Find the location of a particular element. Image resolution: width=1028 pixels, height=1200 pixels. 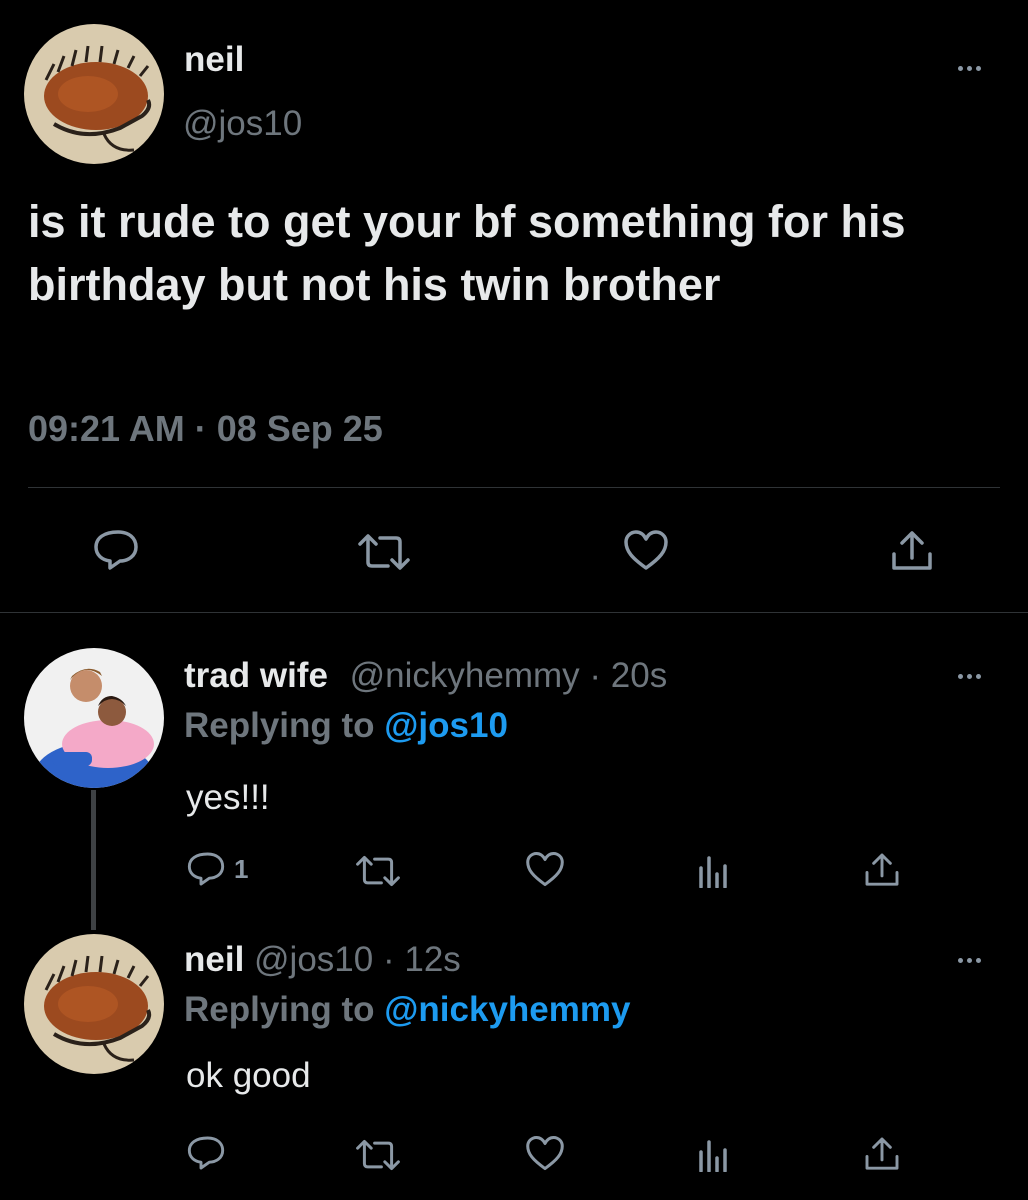

couple-photo-avatar-icon is located at coordinates (94, 718).